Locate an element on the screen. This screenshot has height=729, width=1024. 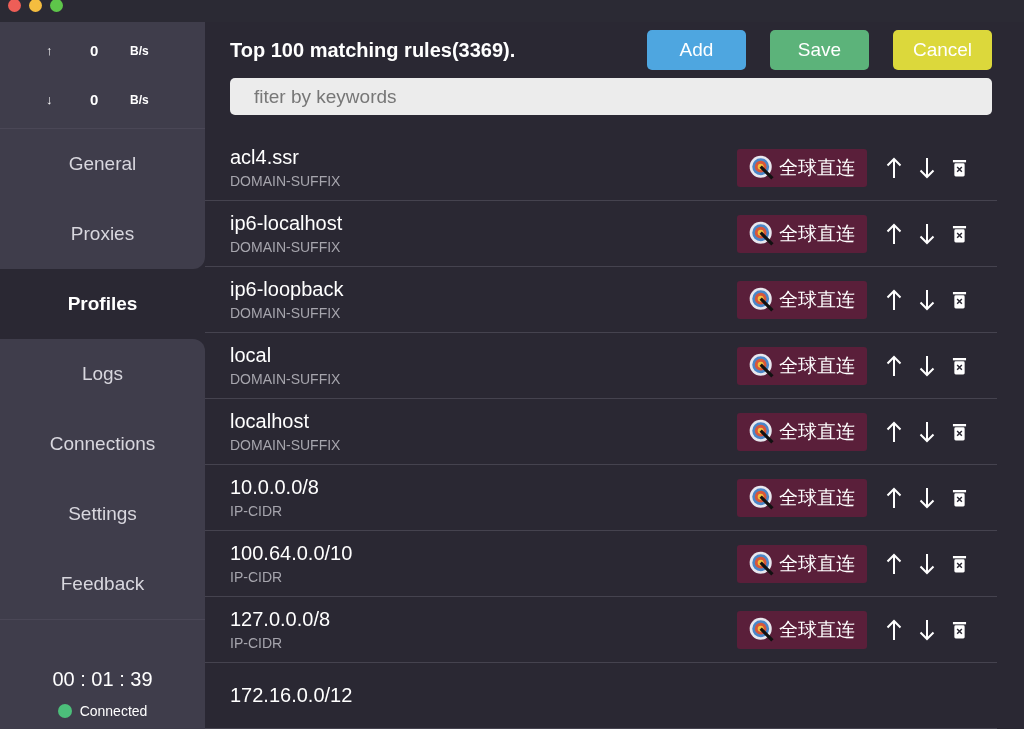
rule-name: local is located at coordinates (251, 355).